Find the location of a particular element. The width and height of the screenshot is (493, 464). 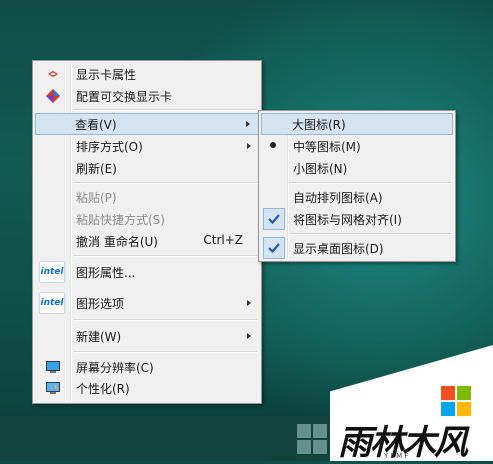

submenu-item-small-icons: 小图标(N) is located at coordinates (357, 168).